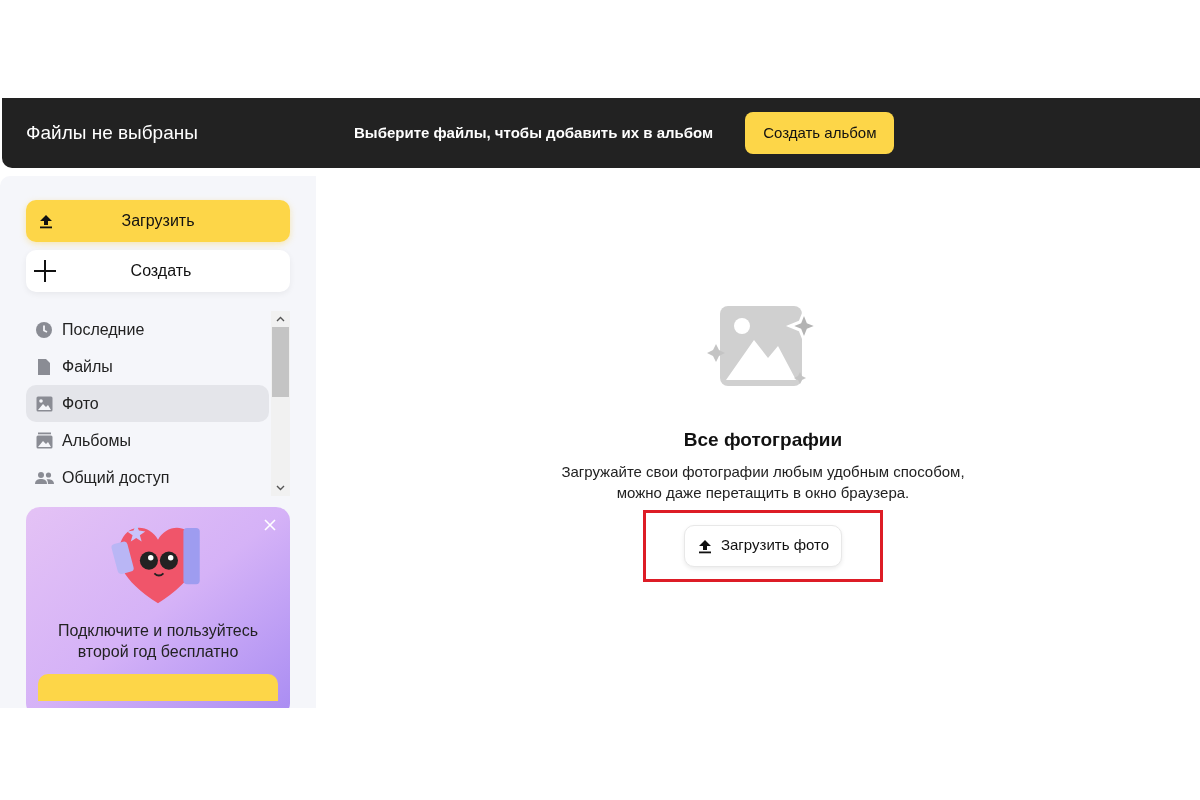 This screenshot has width=1200, height=800. Describe the element at coordinates (158, 687) in the screenshot. I see `promo-action-button` at that location.